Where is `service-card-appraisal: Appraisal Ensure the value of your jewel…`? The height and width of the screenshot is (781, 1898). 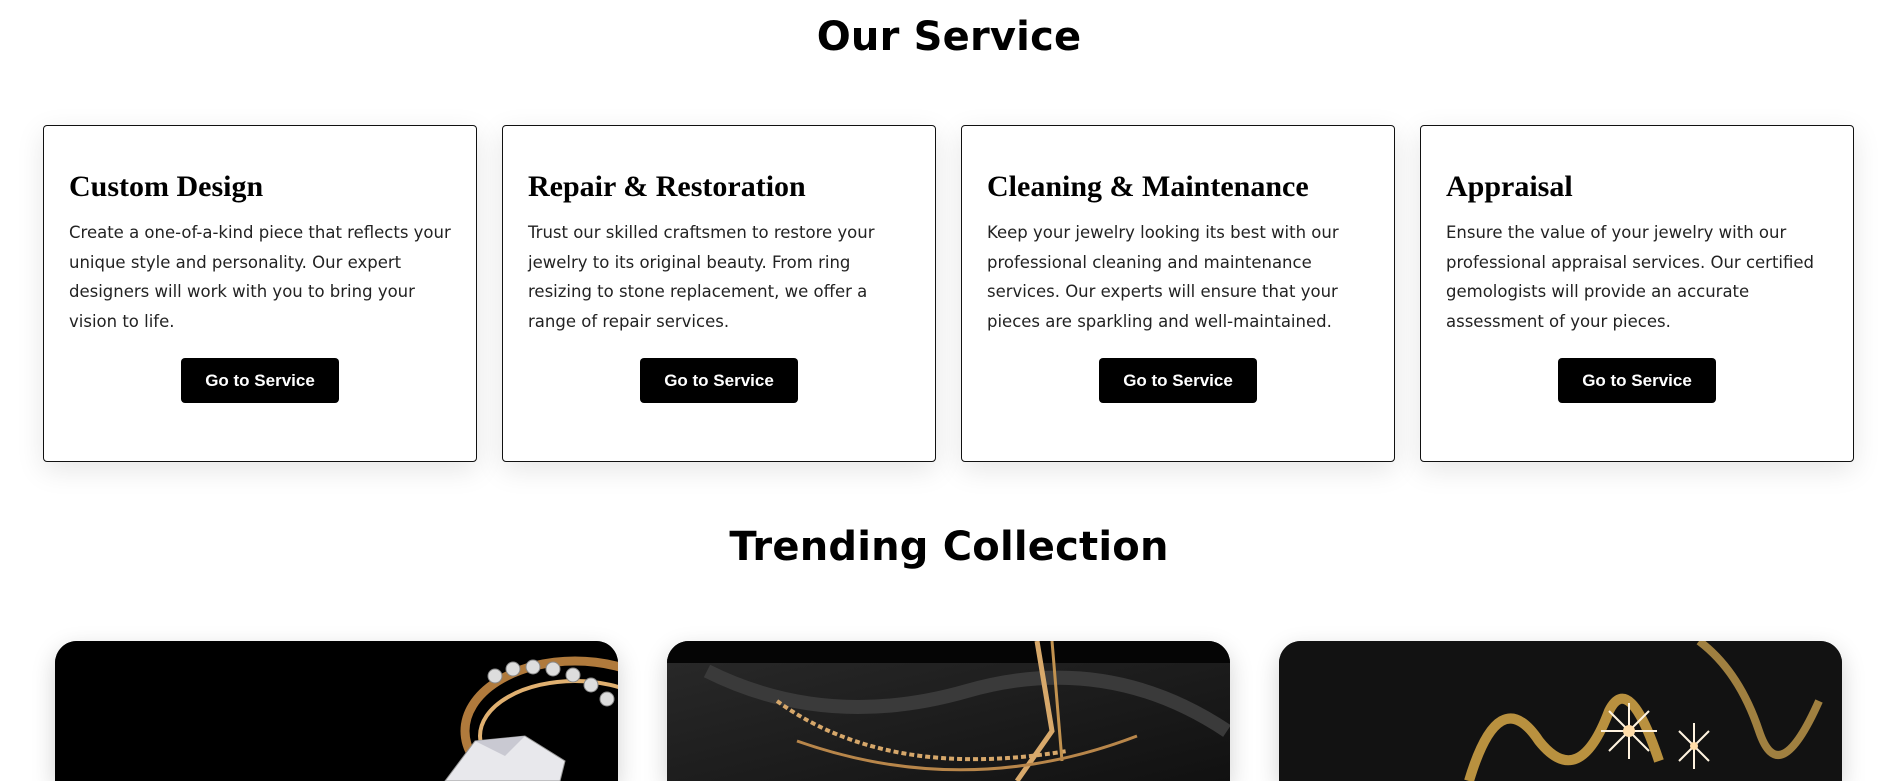 service-card-appraisal: Appraisal Ensure the value of your jewel… is located at coordinates (1637, 293).